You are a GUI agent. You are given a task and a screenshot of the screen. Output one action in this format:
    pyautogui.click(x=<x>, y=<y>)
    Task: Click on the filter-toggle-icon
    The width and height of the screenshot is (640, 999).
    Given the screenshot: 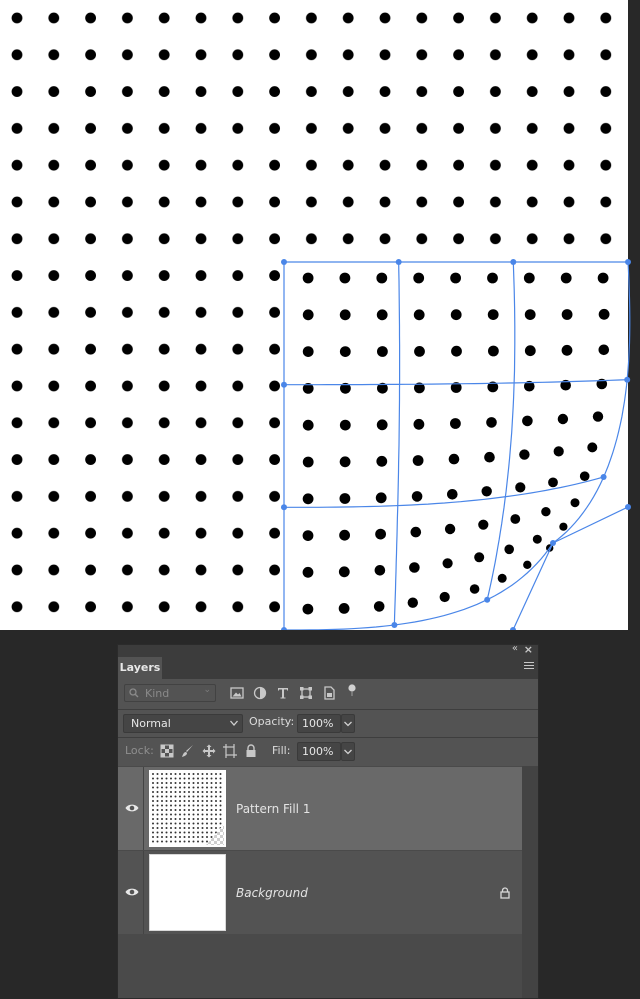 What is the action you would take?
    pyautogui.click(x=352, y=690)
    